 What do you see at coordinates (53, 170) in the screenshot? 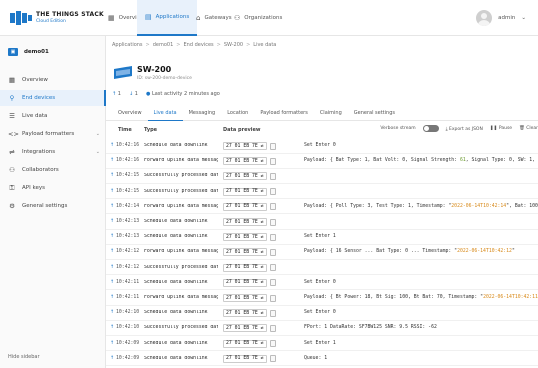
I see `sidebar-item-collaborators: ⚇ Collaborators` at bounding box center [53, 170].